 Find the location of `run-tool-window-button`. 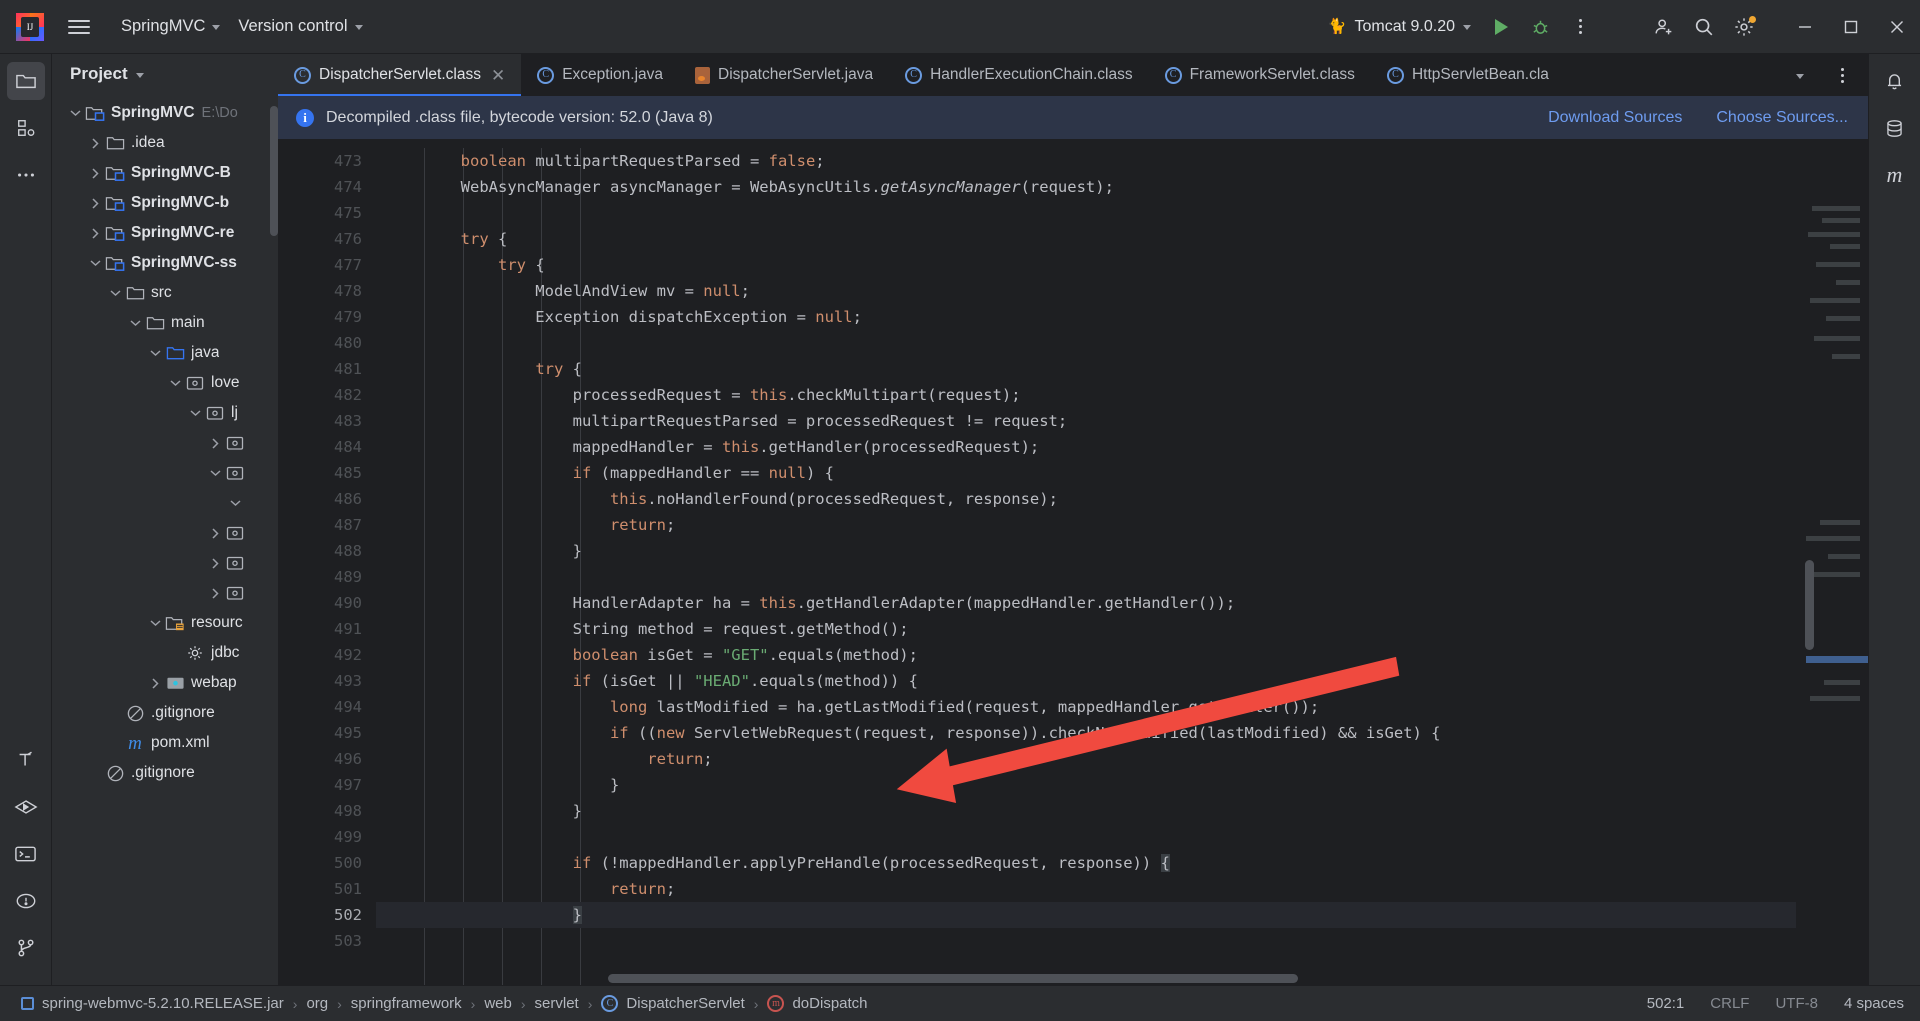

run-tool-window-button is located at coordinates (26, 807).